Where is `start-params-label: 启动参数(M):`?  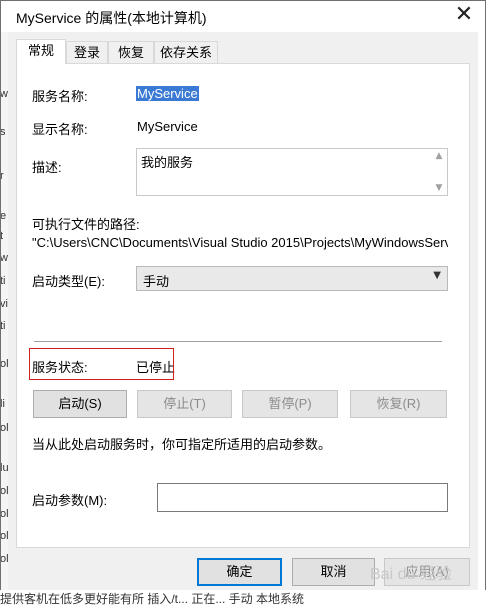
start-params-label: 启动参数(M): is located at coordinates (70, 500).